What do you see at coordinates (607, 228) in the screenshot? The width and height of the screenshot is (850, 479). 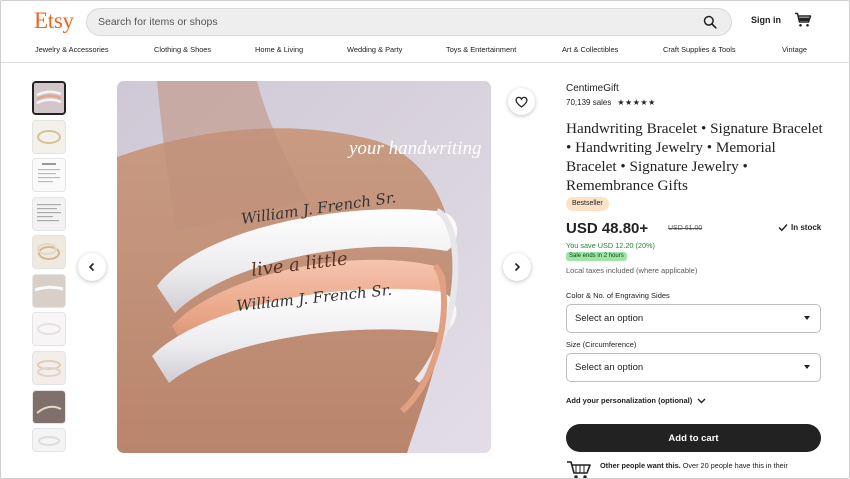 I see `price: USD 48.80+` at bounding box center [607, 228].